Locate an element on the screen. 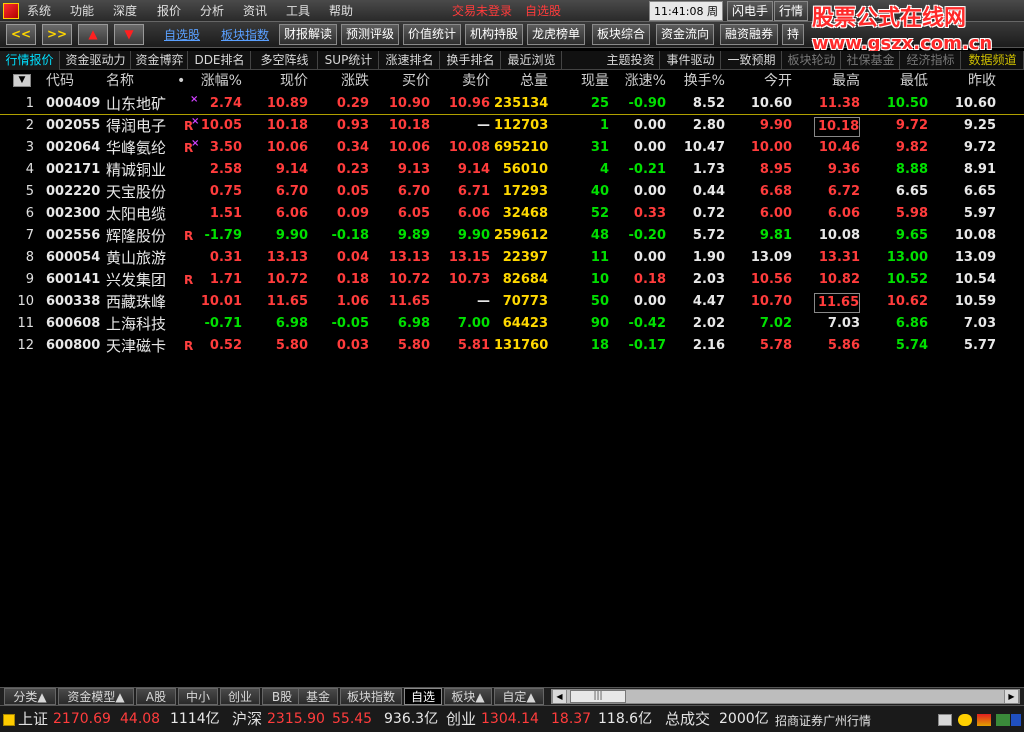 The height and width of the screenshot is (732, 1024). tab-econ-indicator: 经济指标 is located at coordinates (931, 60).